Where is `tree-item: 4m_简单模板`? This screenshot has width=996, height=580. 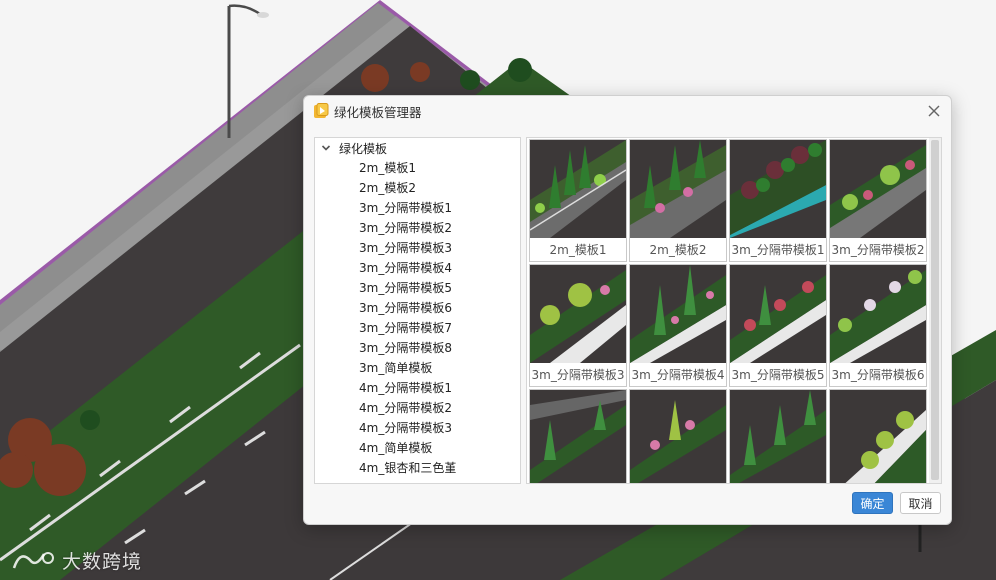
tree-item: 4m_简单模板 is located at coordinates (395, 448).